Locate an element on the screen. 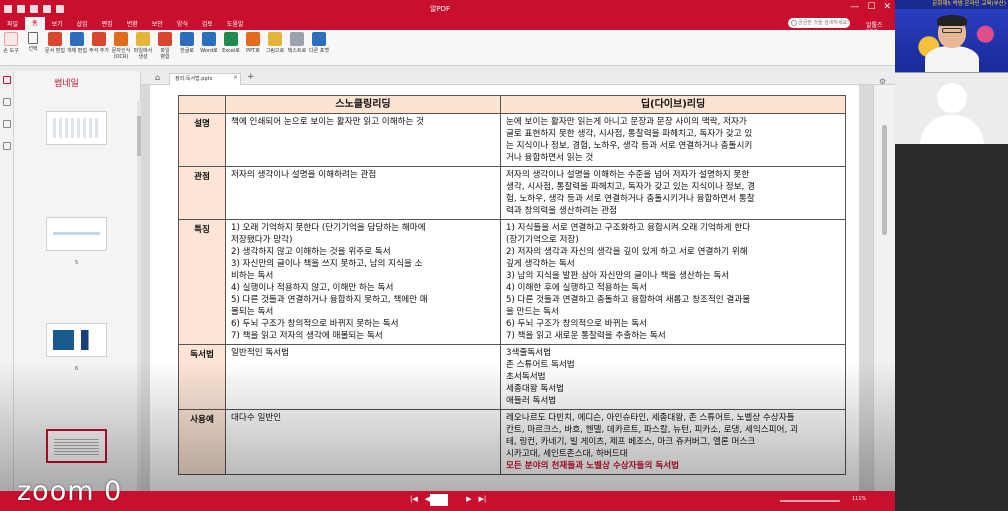  tool-label-line2: 병합 is located at coordinates (165, 57).